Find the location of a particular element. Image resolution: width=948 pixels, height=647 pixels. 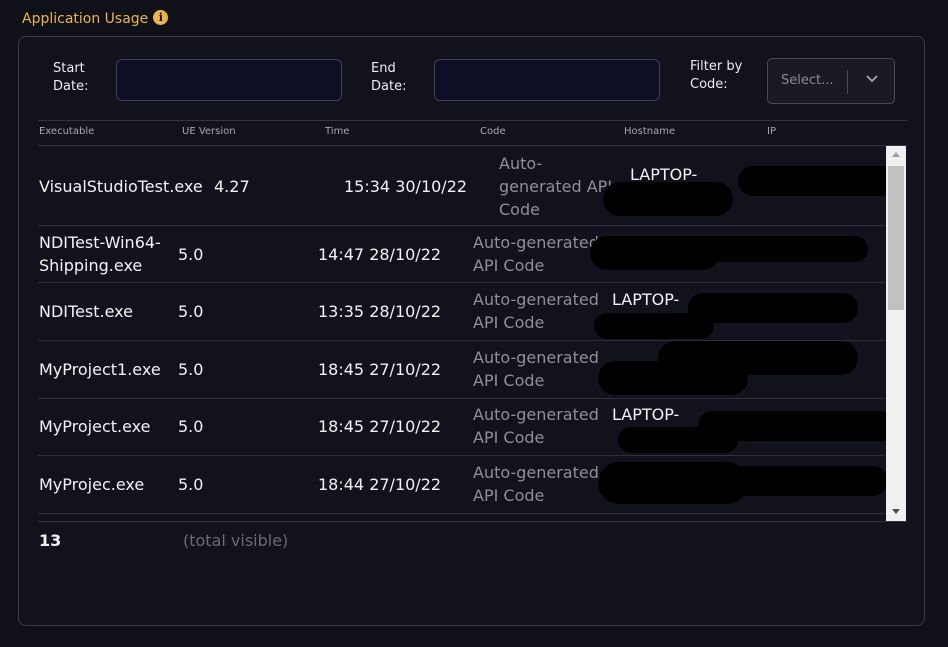

cell-executable: MyProjec.exe is located at coordinates (92, 484).